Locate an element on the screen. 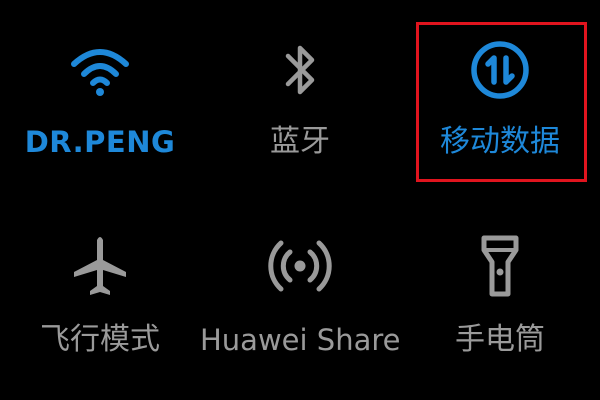 This screenshot has width=600, height=400. airplane-icon is located at coordinates (100, 266).